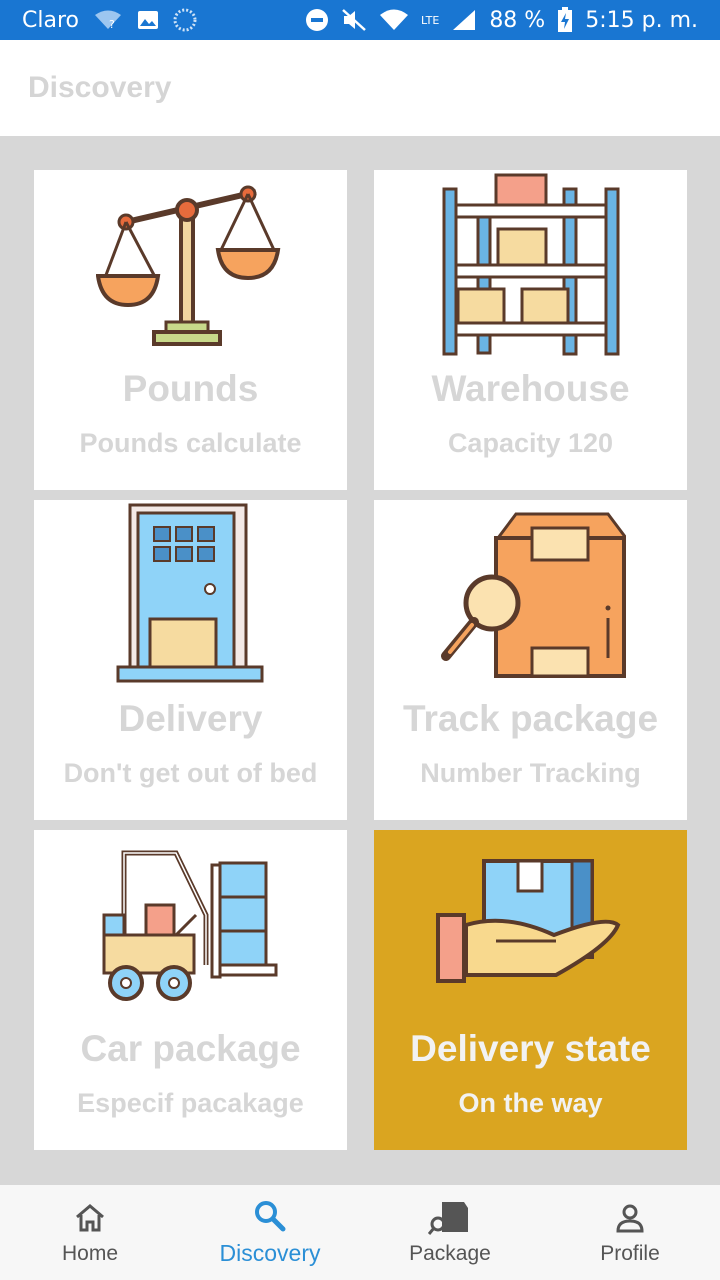  What do you see at coordinates (530, 1103) in the screenshot?
I see `card-subtitle: On the way` at bounding box center [530, 1103].